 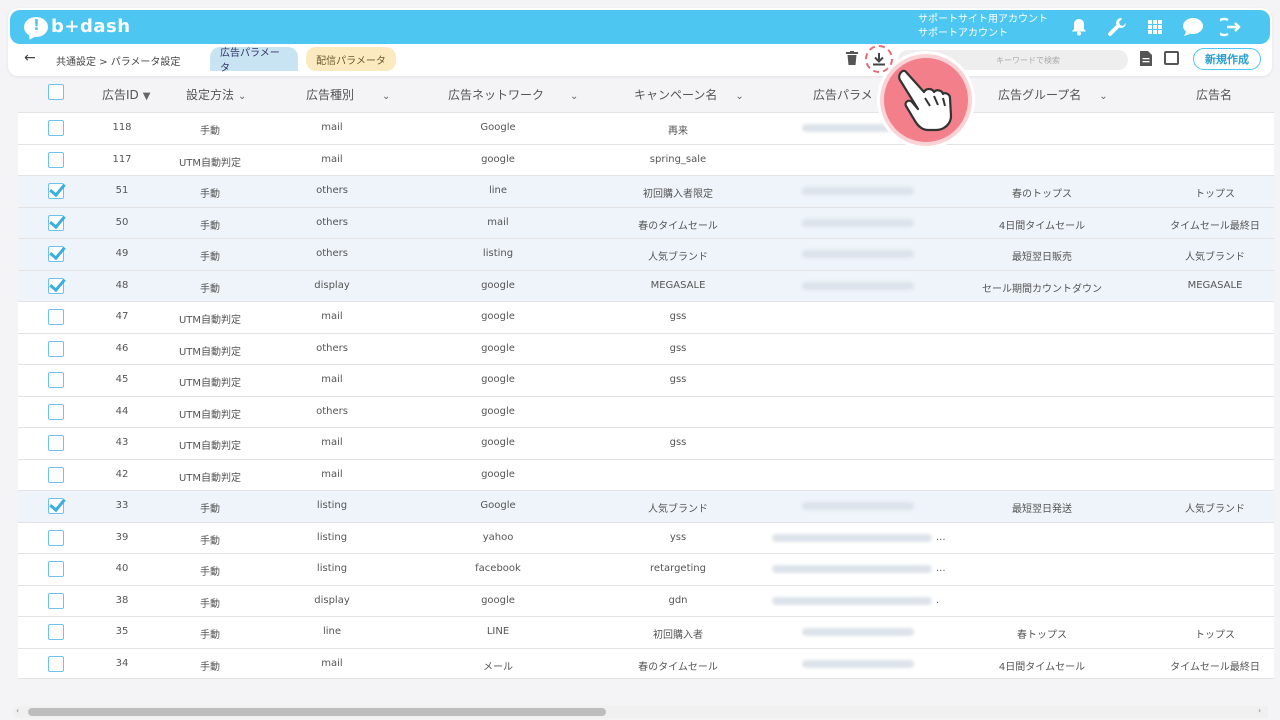 What do you see at coordinates (332, 631) in the screenshot?
I see `cell-type: line` at bounding box center [332, 631].